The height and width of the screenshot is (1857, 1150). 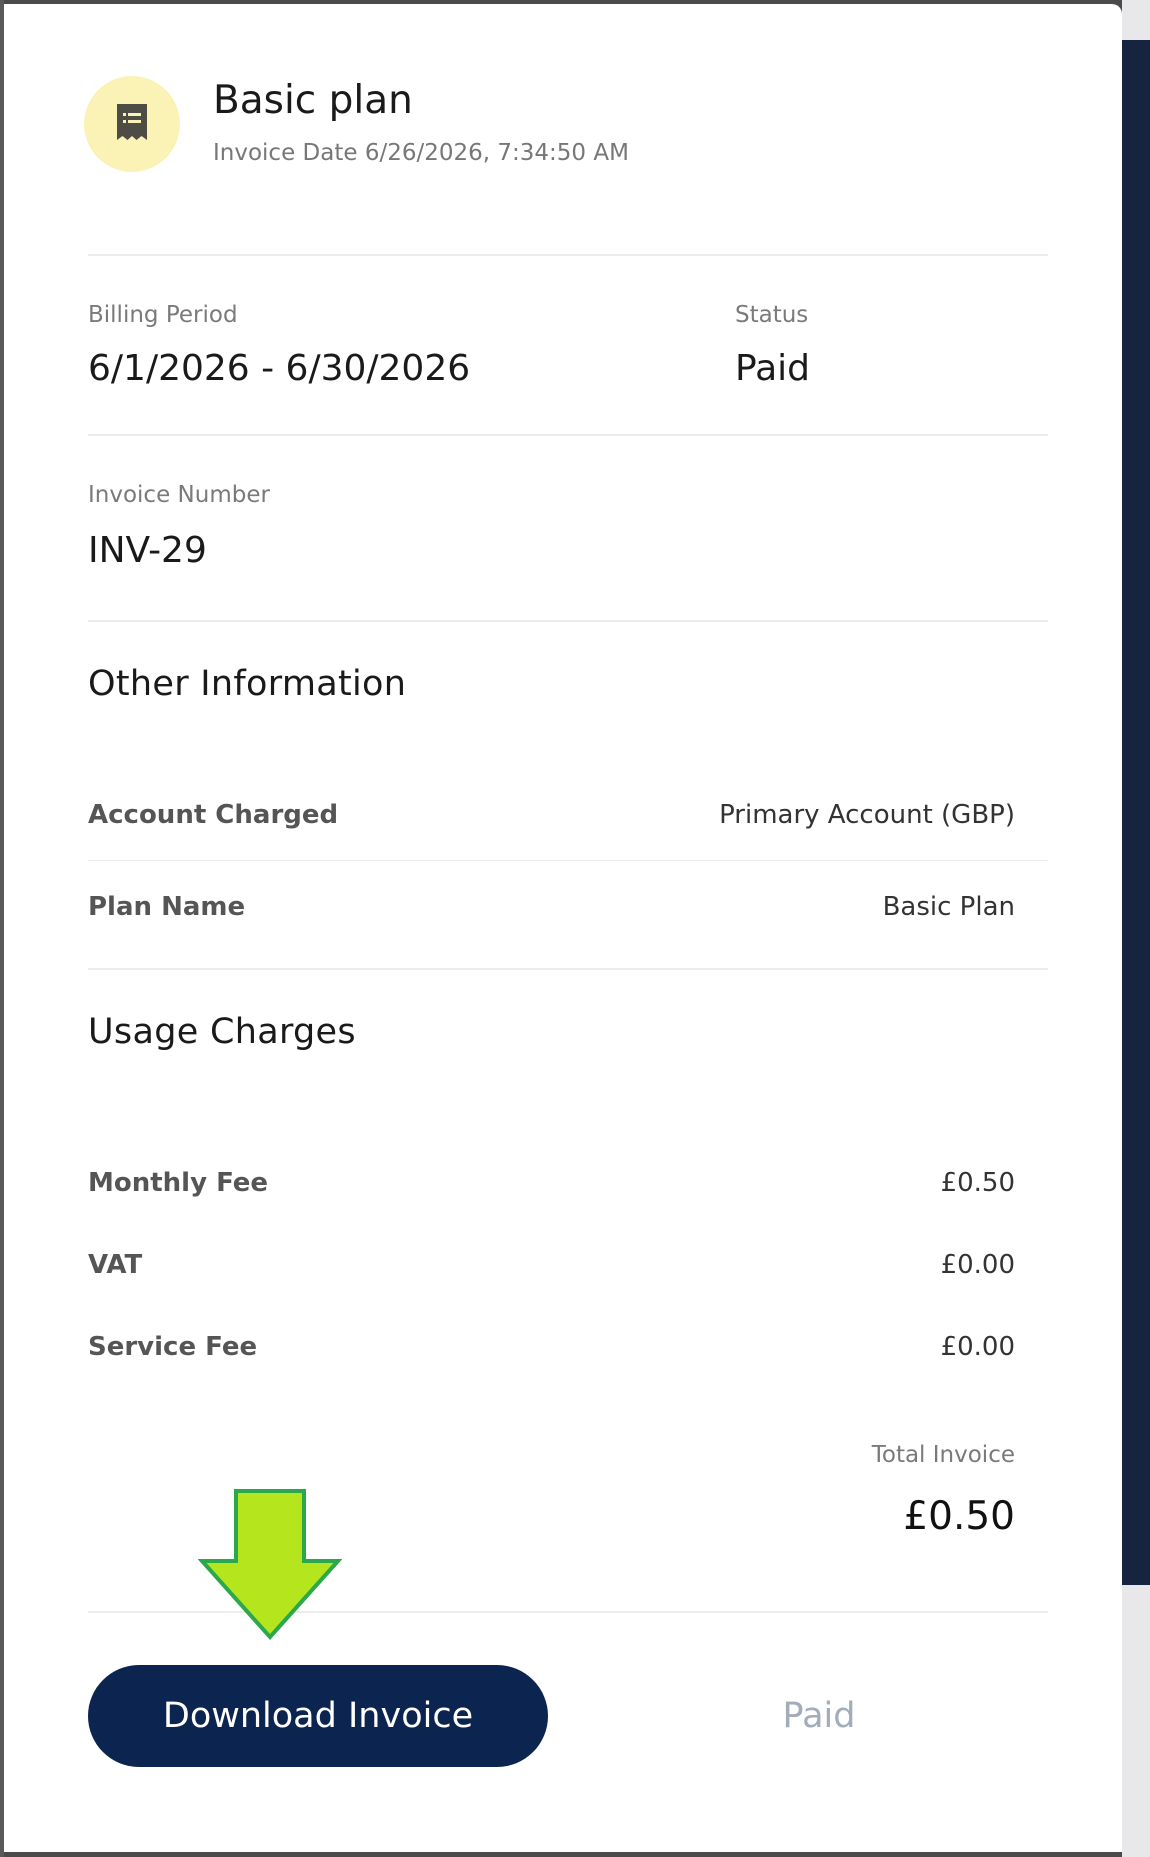 I want to click on receipt-icon, so click(x=132, y=124).